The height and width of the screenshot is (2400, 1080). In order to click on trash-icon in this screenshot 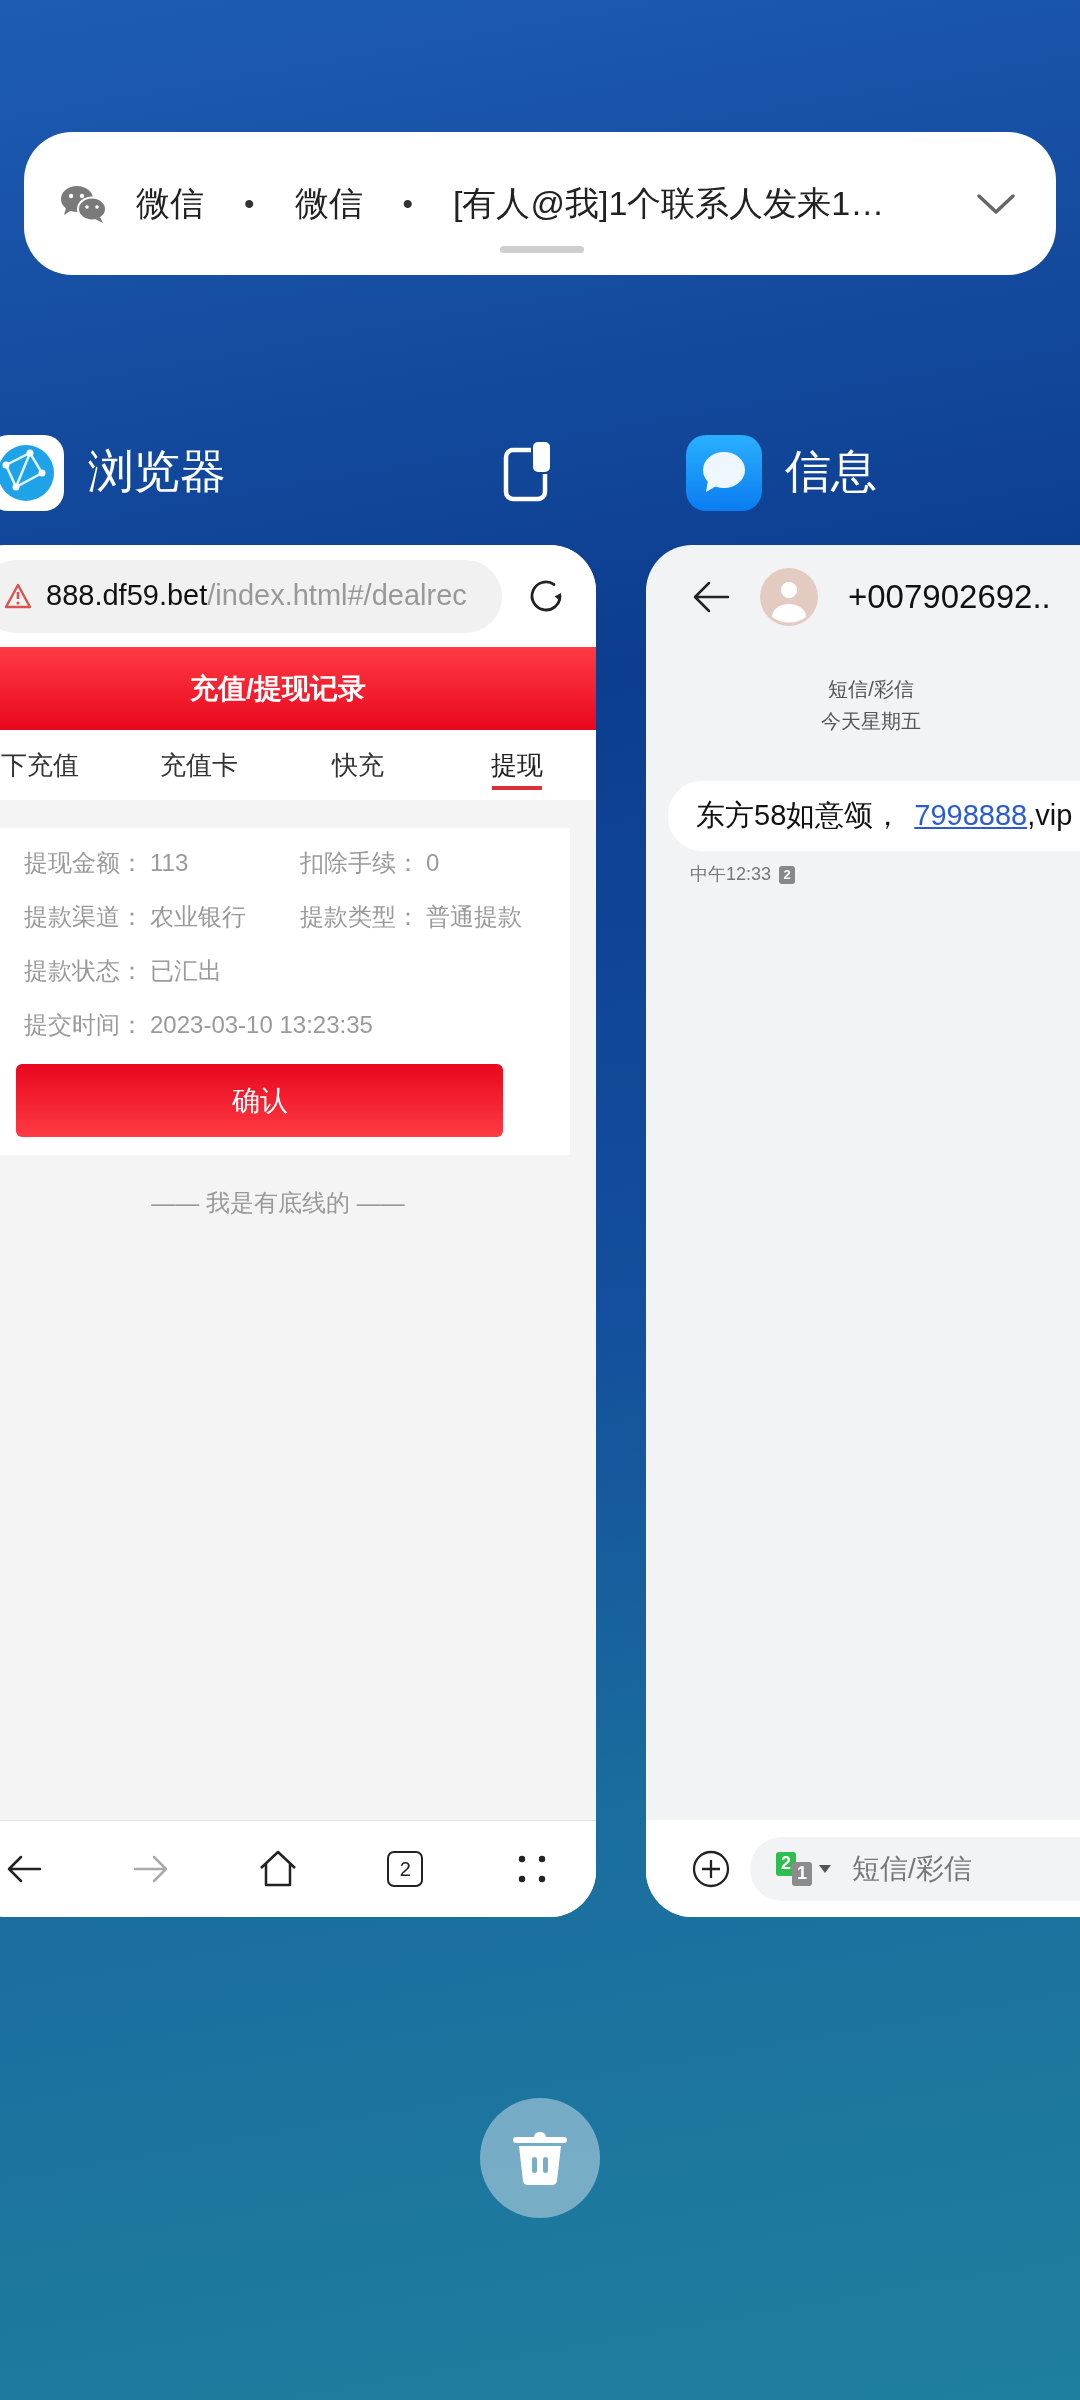, I will do `click(540, 2158)`.